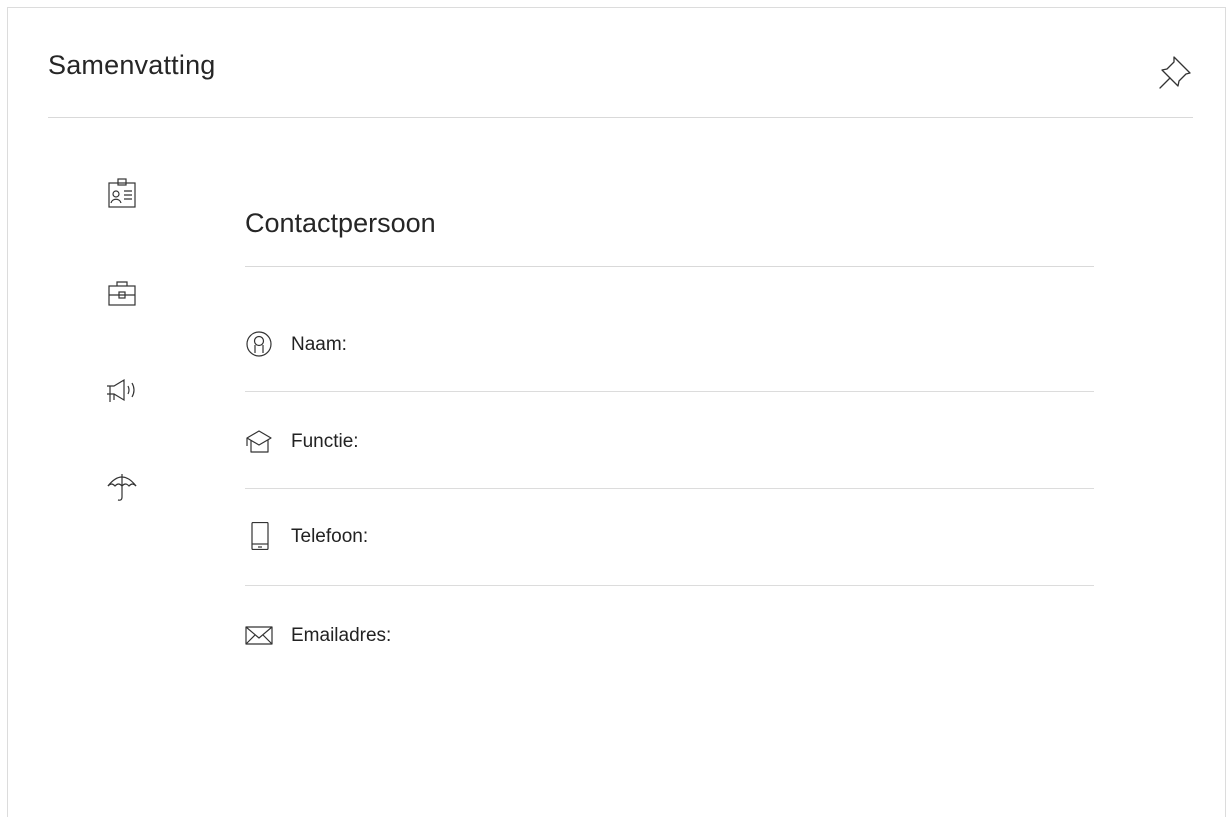  What do you see at coordinates (259, 344) in the screenshot?
I see `user-icon` at bounding box center [259, 344].